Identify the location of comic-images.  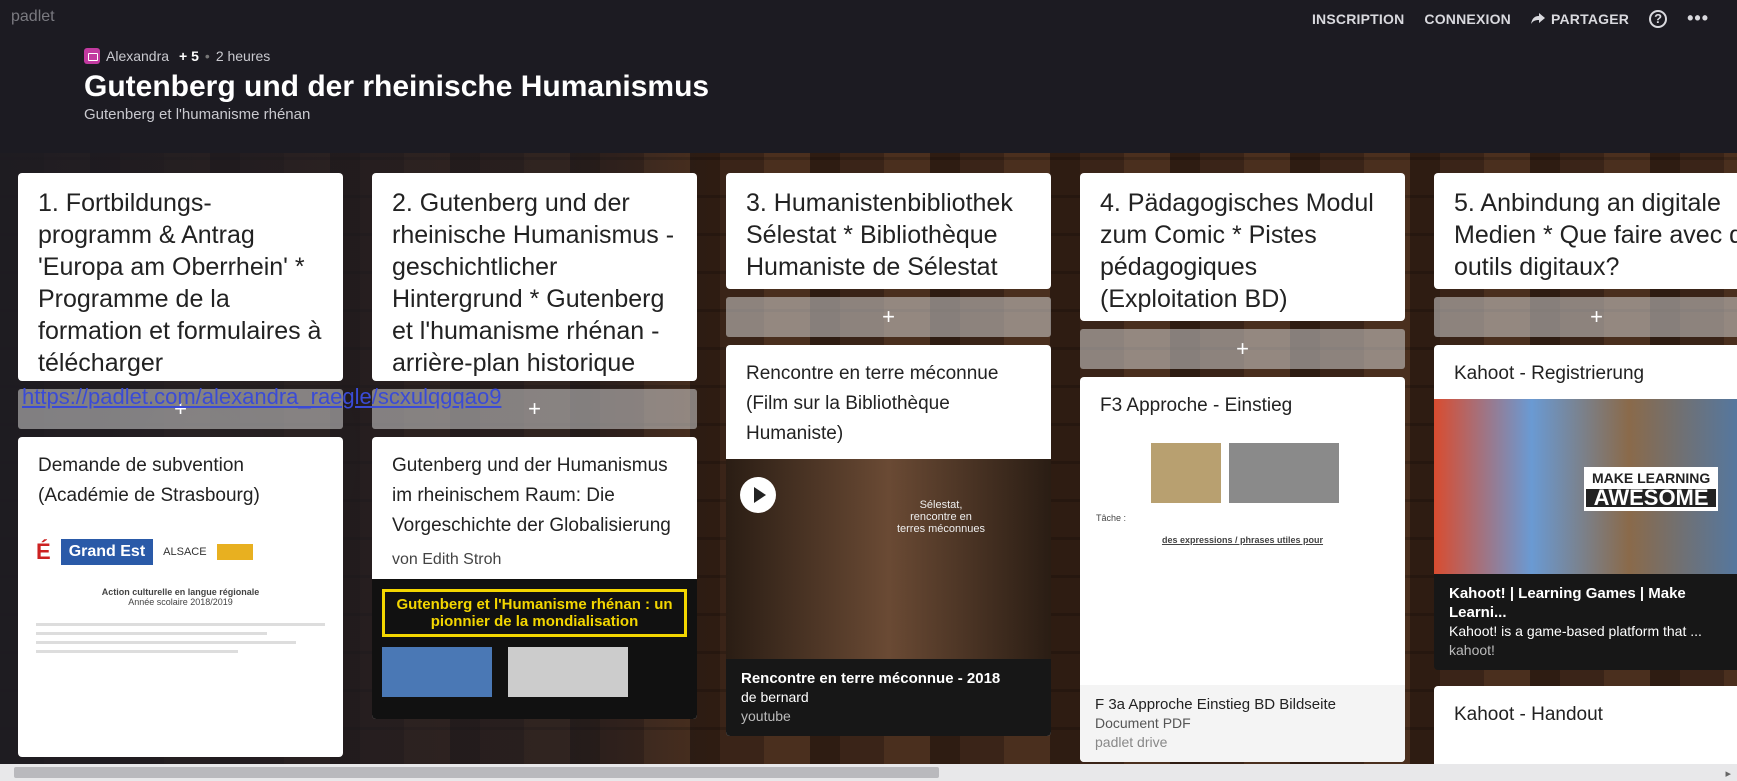
(534, 672).